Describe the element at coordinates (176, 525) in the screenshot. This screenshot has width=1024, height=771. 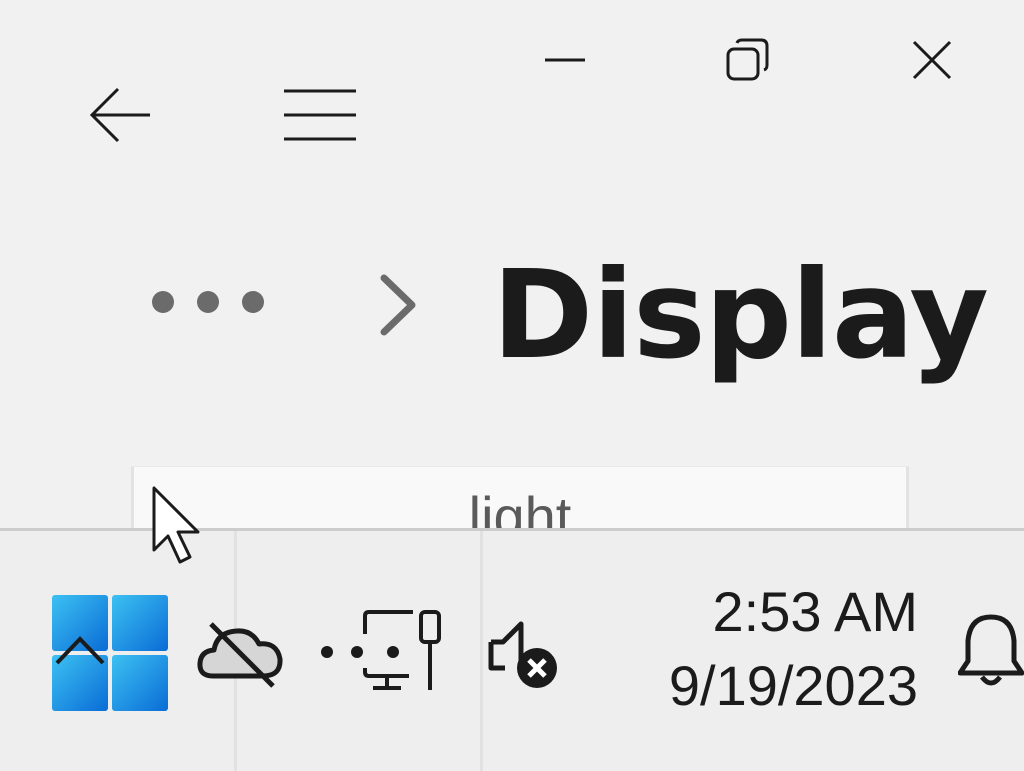
I see `mouse-cursor-icon` at that location.